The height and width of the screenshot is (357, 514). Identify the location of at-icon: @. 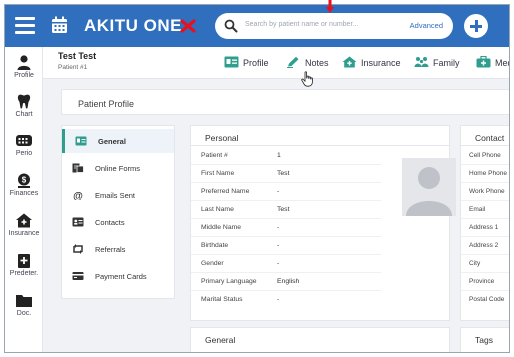
(78, 195).